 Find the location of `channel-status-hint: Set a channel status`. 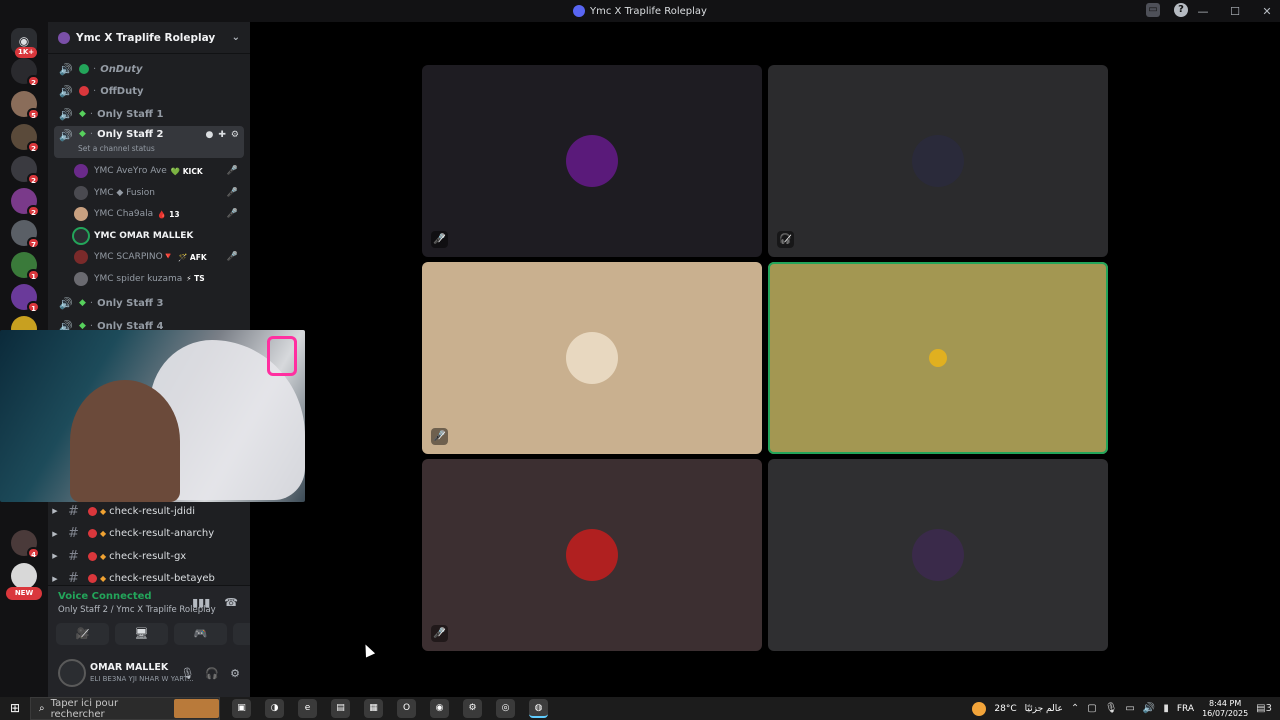

channel-status-hint: Set a channel status is located at coordinates (116, 148).